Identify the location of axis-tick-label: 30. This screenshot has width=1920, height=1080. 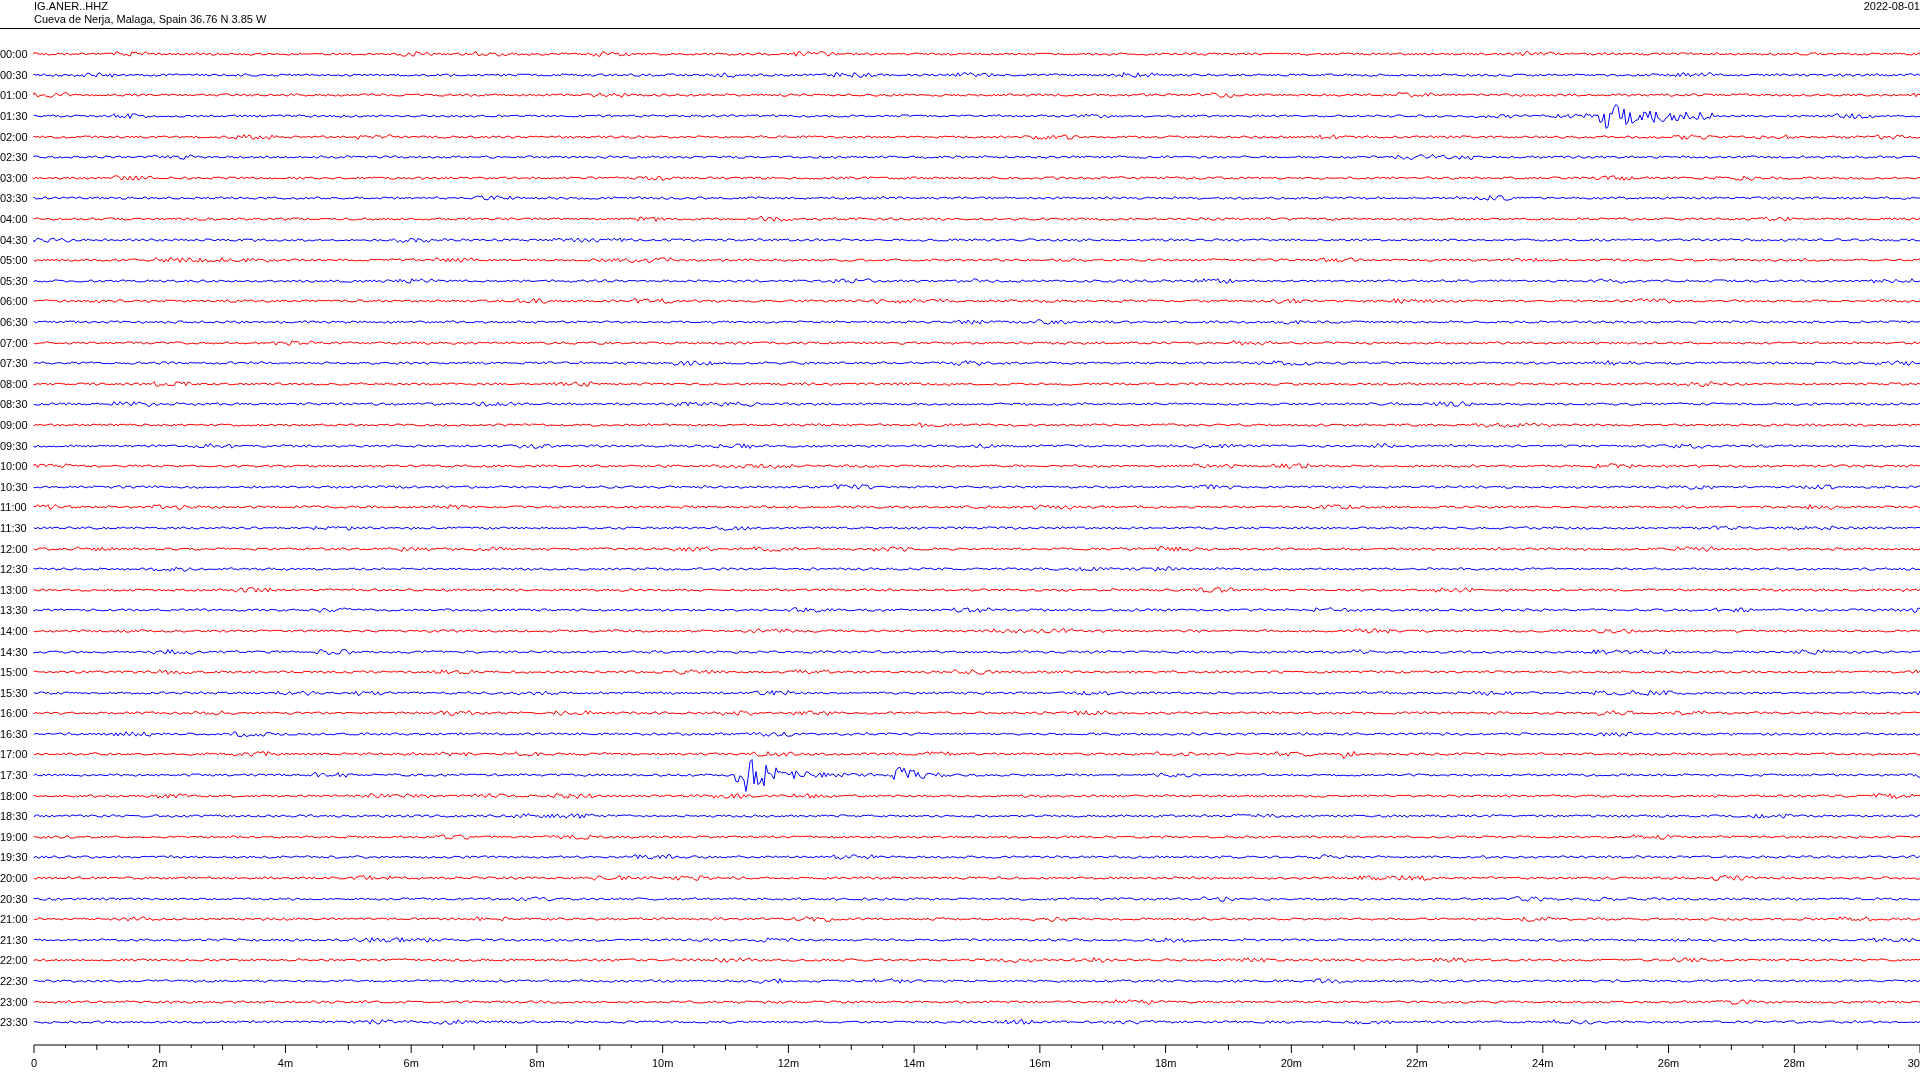
(1913, 1062).